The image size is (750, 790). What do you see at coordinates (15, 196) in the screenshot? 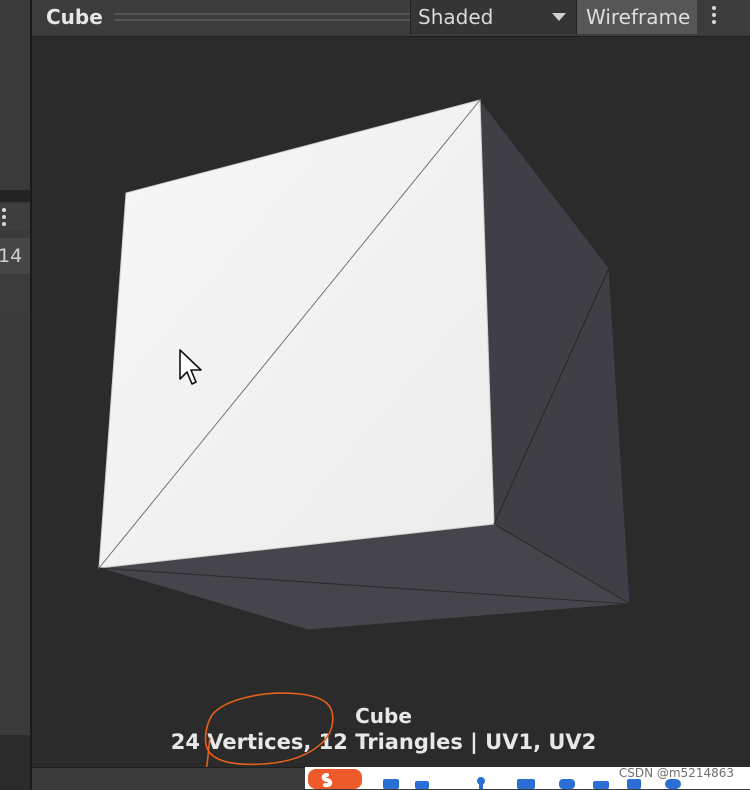
I see `panel-divider` at bounding box center [15, 196].